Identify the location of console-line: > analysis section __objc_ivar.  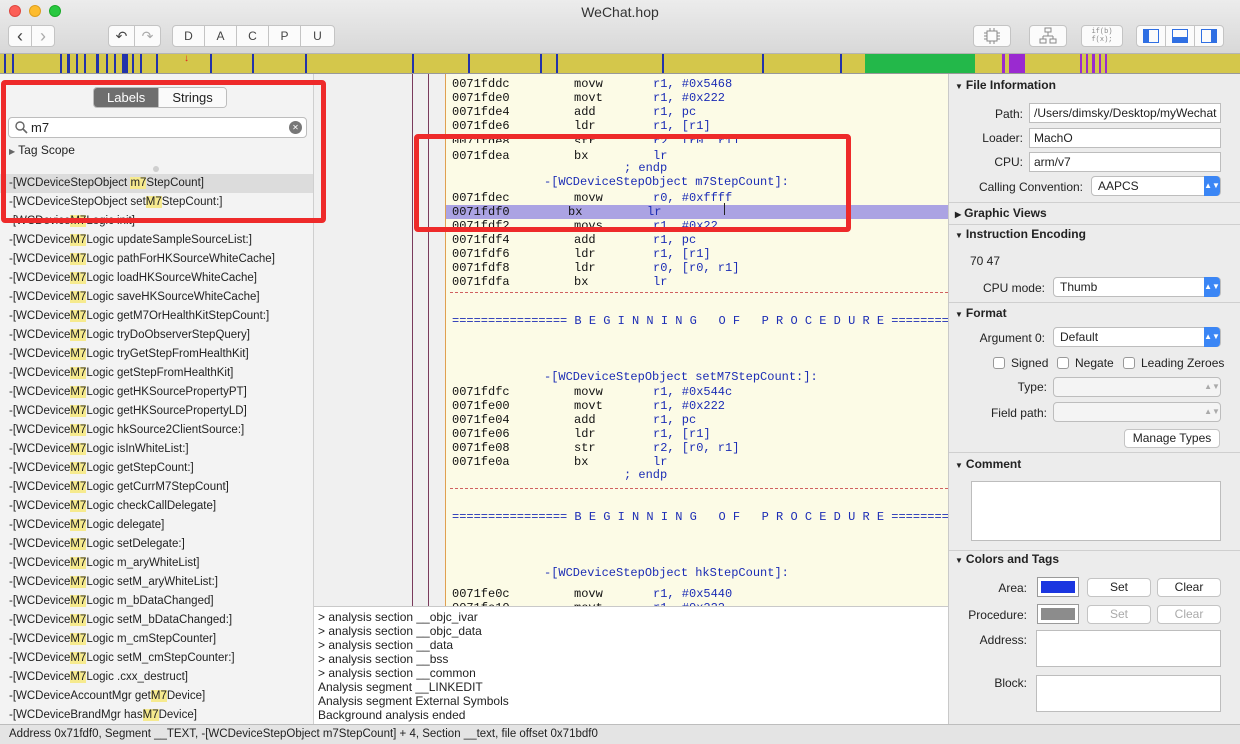
(398, 617).